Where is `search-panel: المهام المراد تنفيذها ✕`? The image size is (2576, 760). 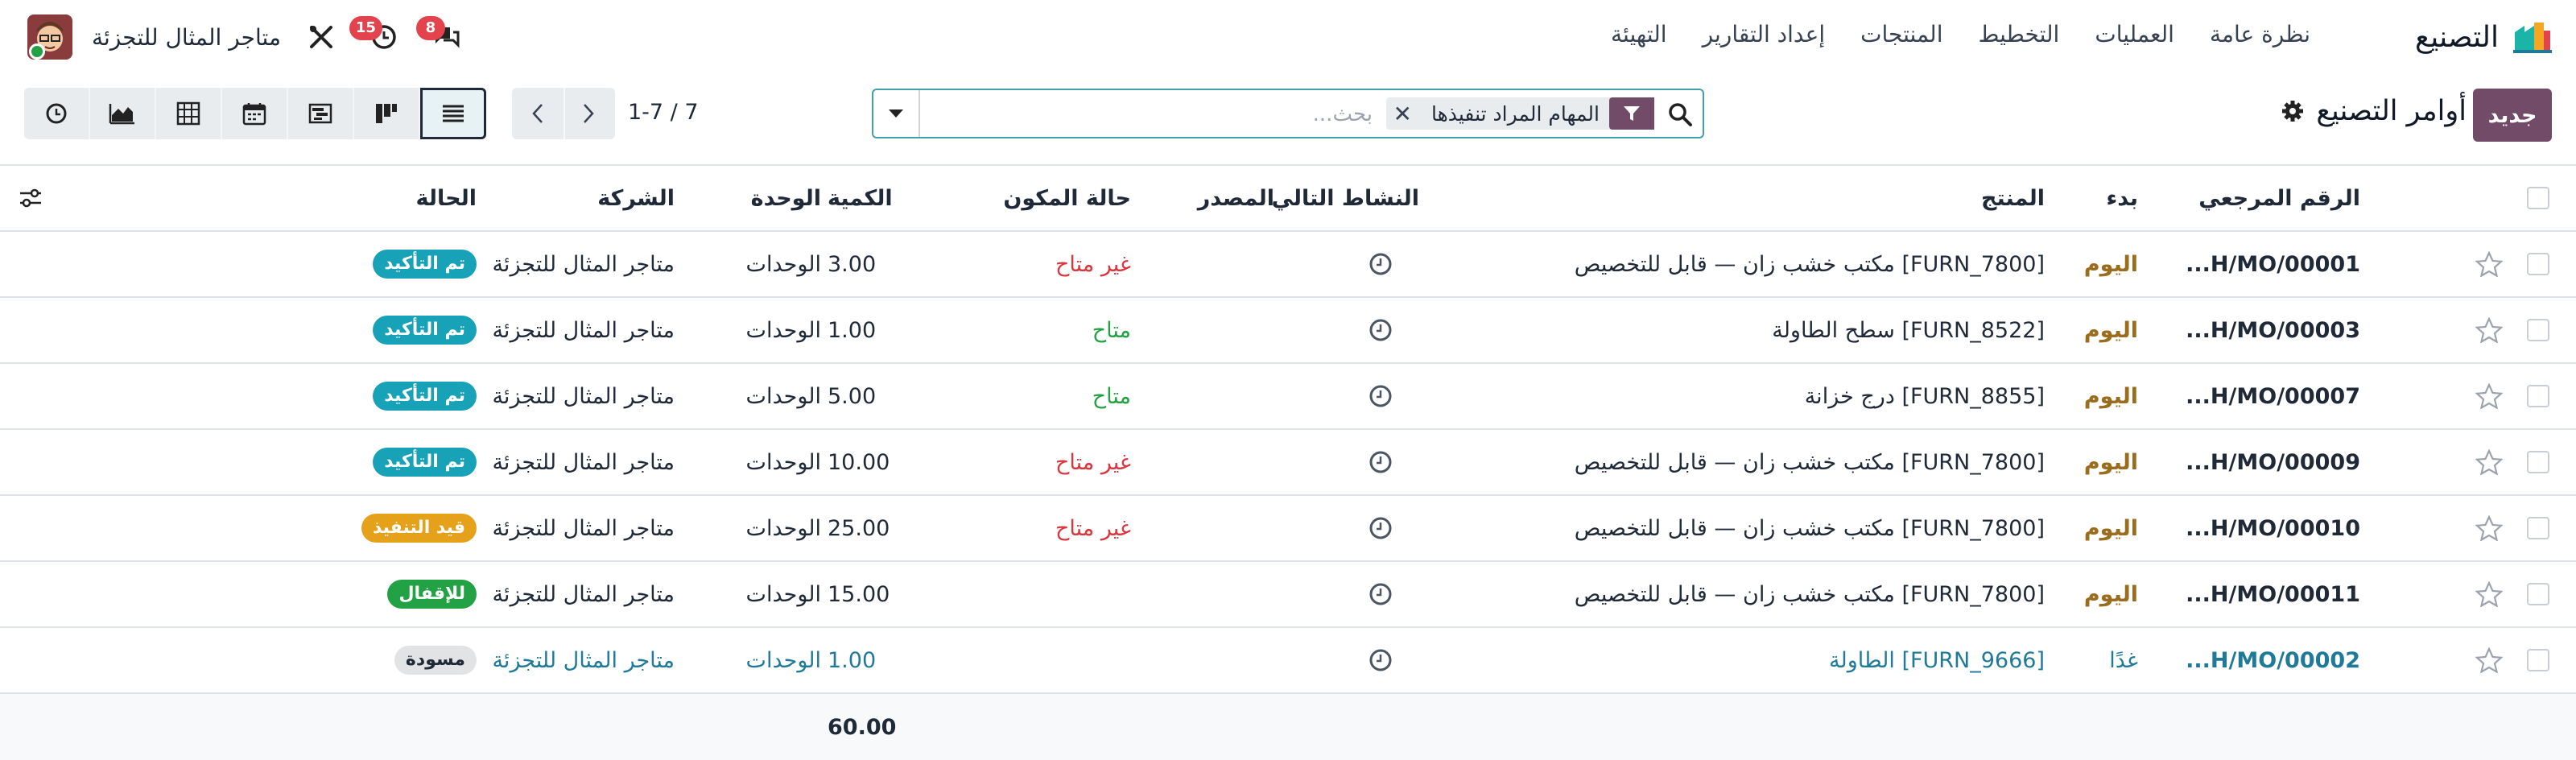
search-panel: المهام المراد تنفيذها ✕ is located at coordinates (1288, 114).